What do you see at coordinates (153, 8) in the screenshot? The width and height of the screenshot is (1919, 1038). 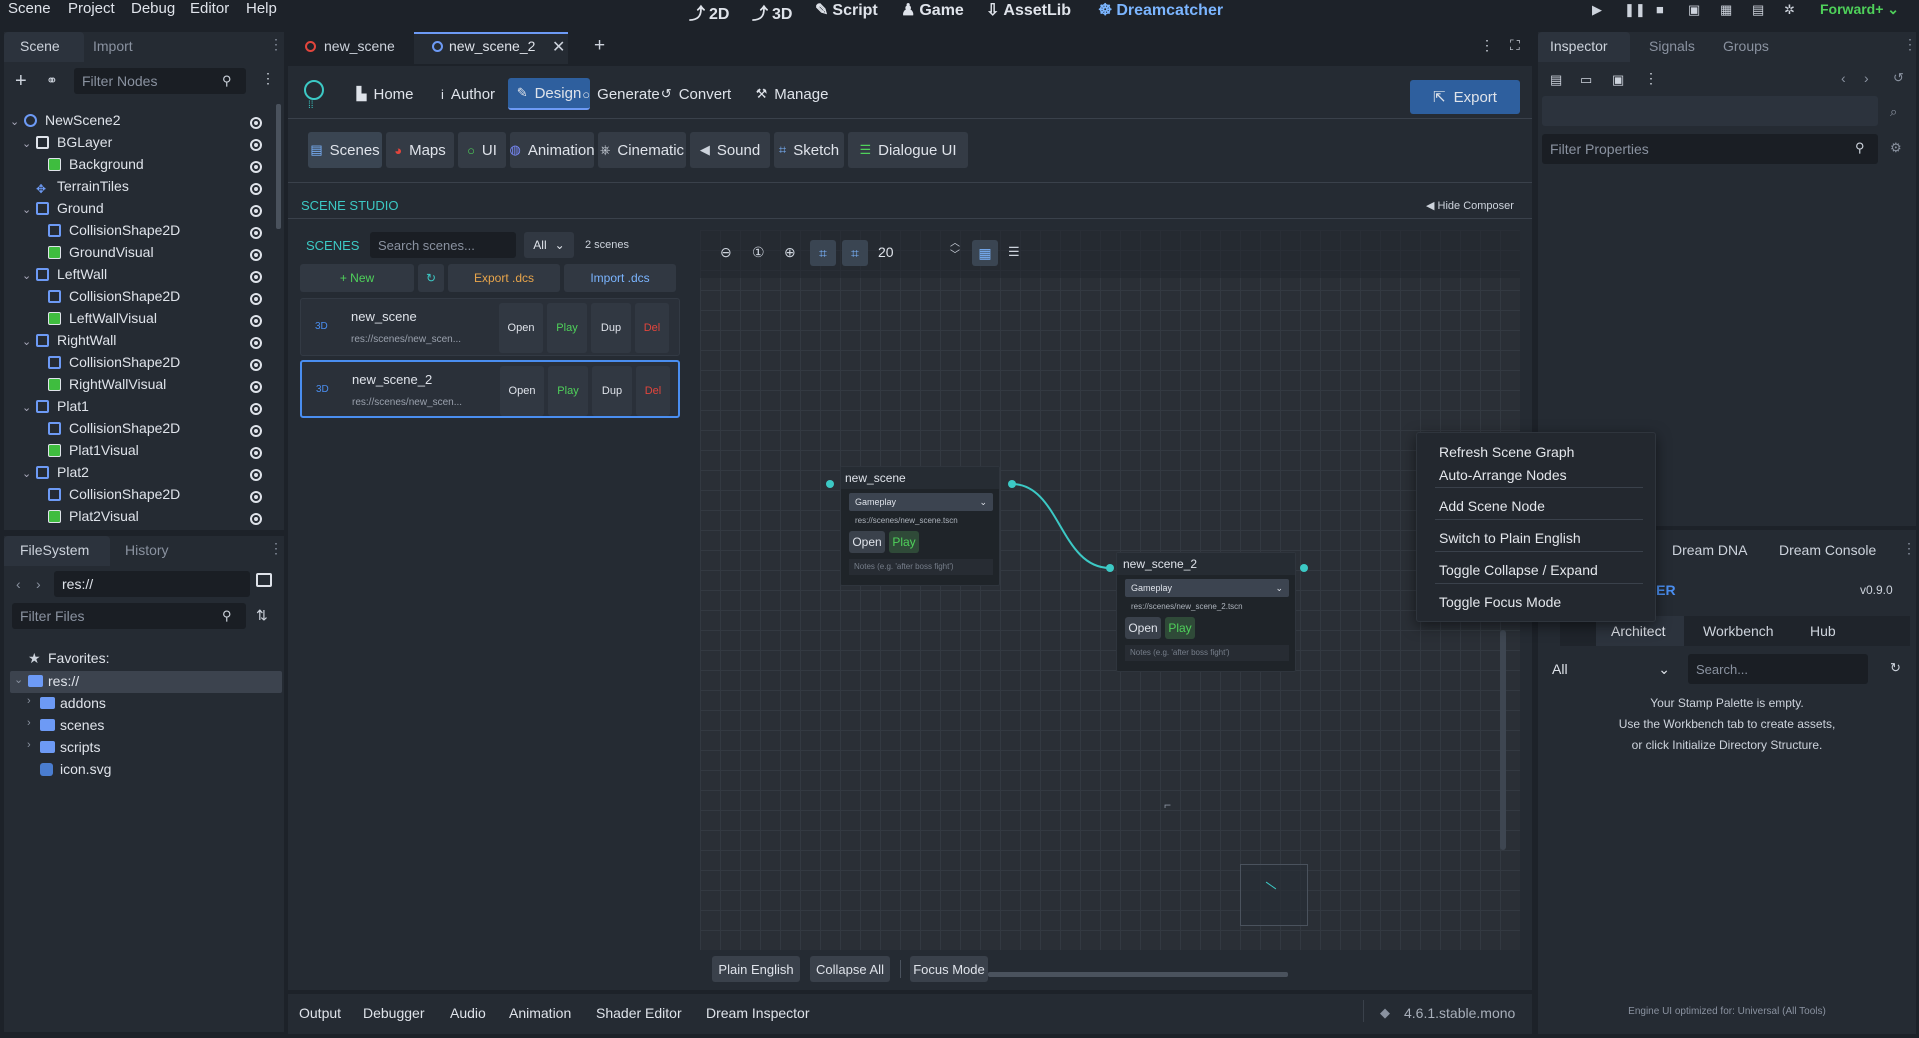 I see `menu-debug: Debug` at bounding box center [153, 8].